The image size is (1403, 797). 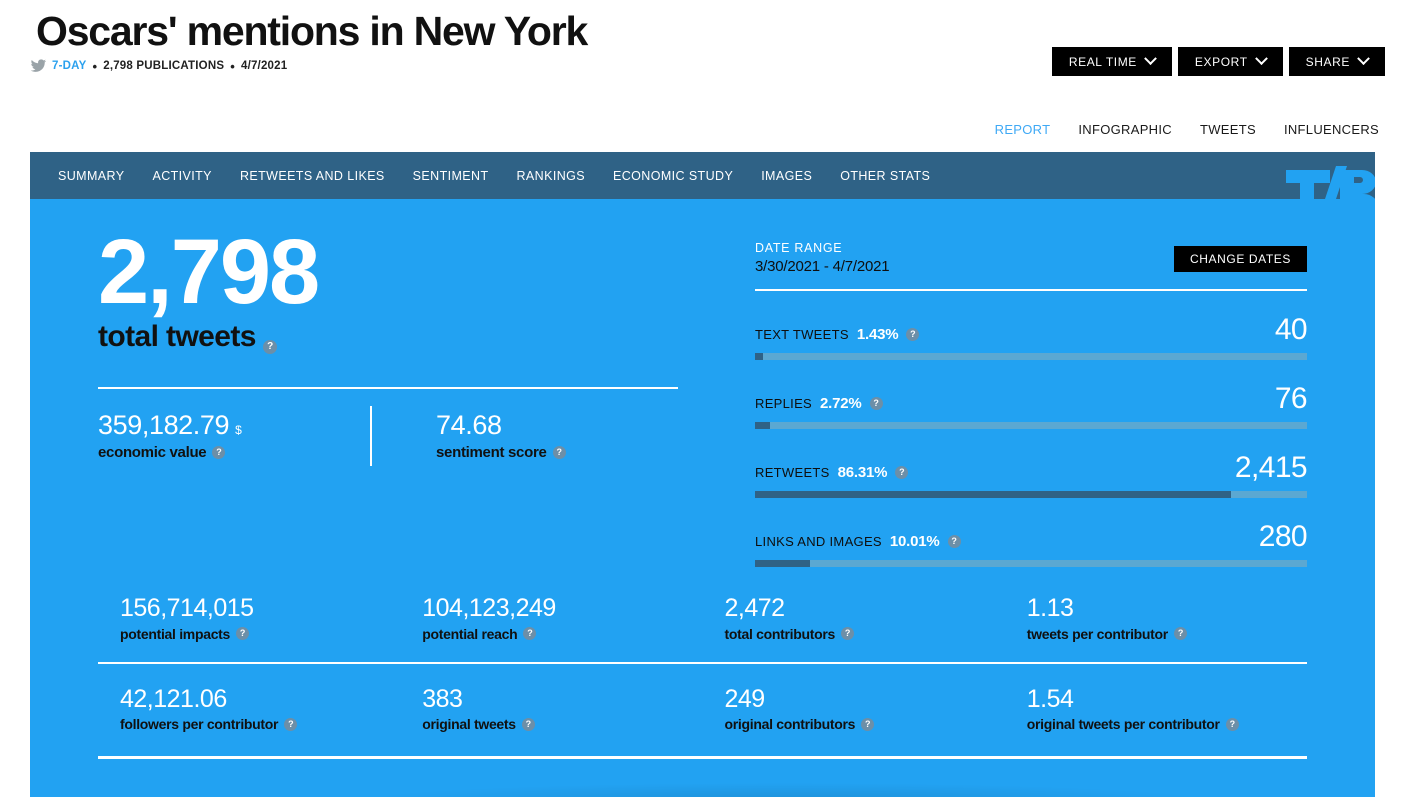 What do you see at coordinates (1221, 61) in the screenshot?
I see `export-label: EXPORT` at bounding box center [1221, 61].